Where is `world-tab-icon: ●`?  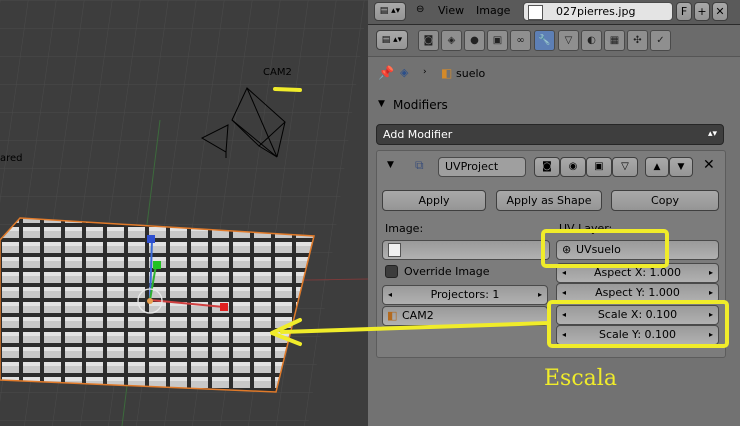
world-tab-icon: ● is located at coordinates (474, 40).